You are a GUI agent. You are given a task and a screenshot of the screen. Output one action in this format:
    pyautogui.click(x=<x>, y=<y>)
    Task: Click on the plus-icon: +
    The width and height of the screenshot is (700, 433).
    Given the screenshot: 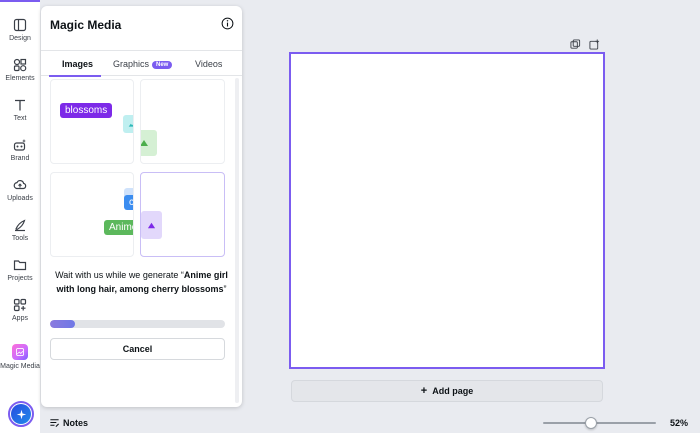 What is the action you would take?
    pyautogui.click(x=424, y=391)
    